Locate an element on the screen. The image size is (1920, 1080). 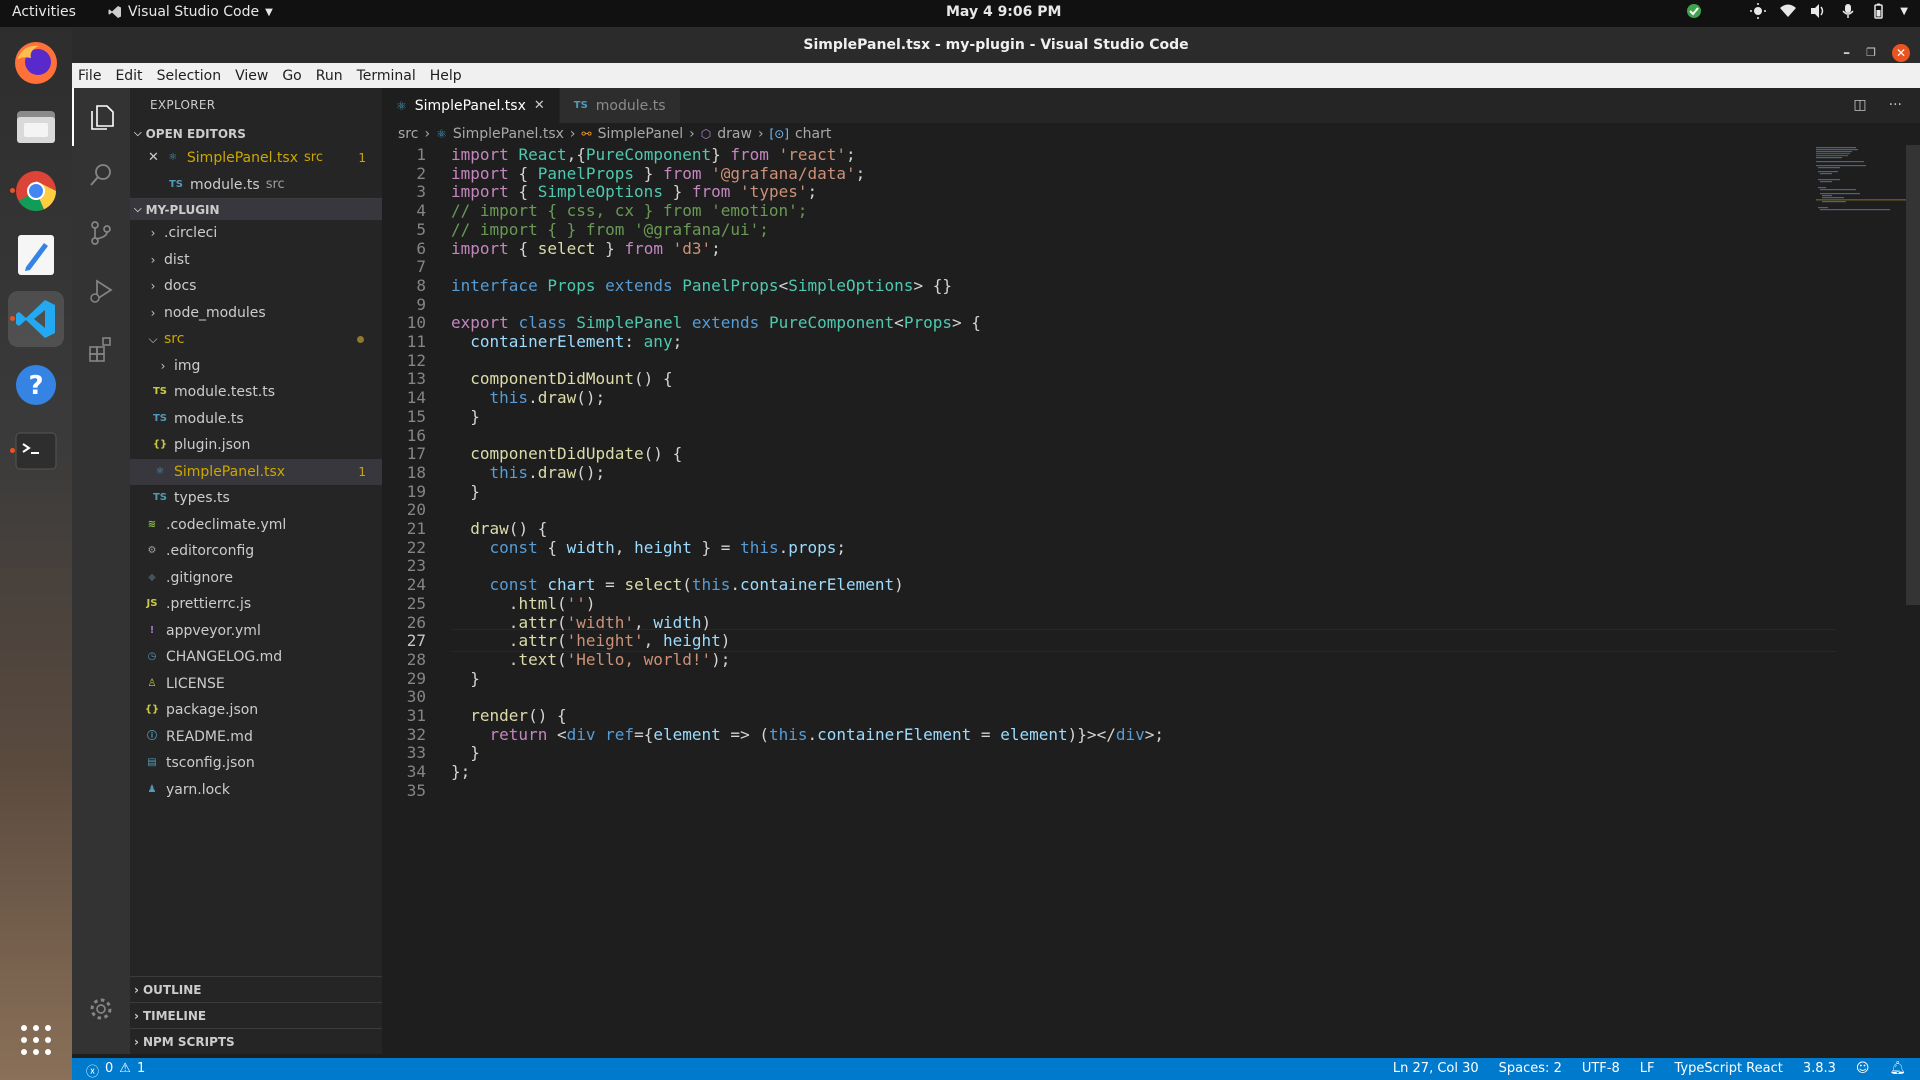
wifi-icon is located at coordinates (1788, 11).